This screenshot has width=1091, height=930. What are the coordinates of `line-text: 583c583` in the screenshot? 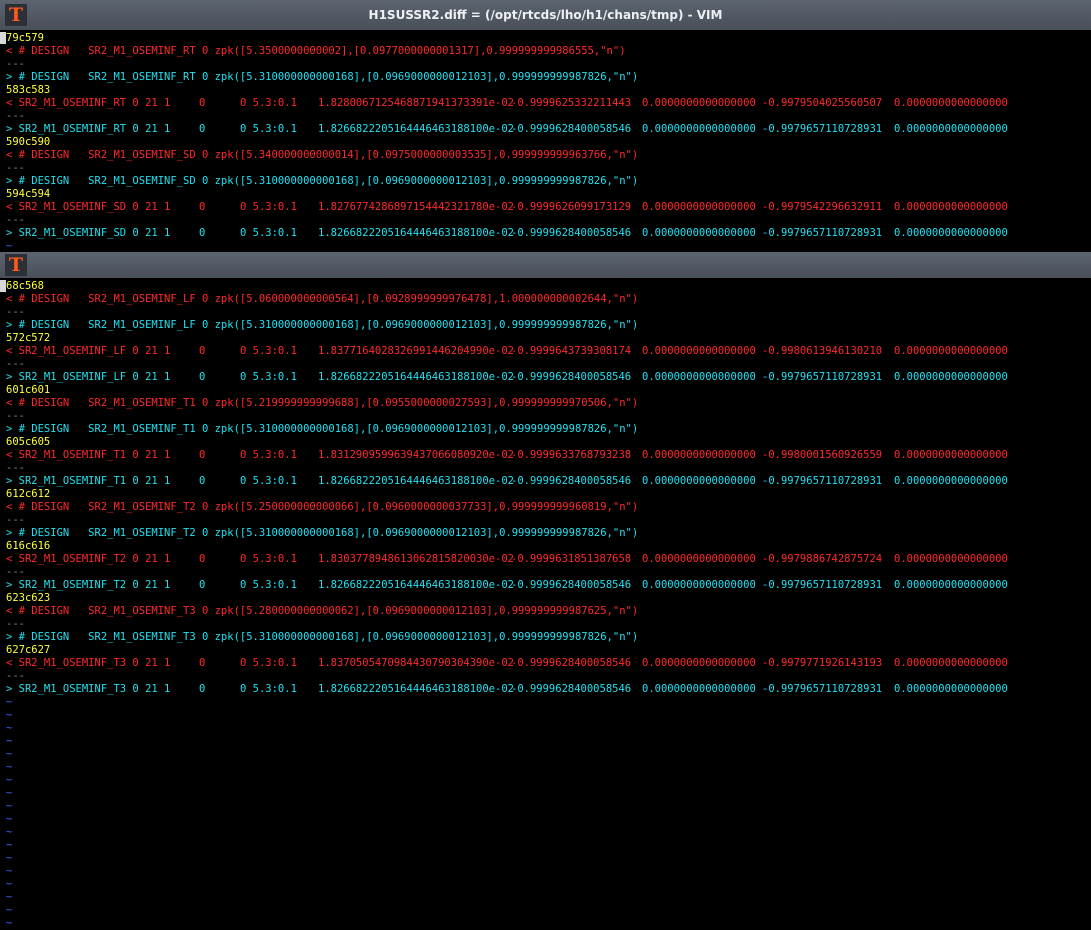 It's located at (28, 90).